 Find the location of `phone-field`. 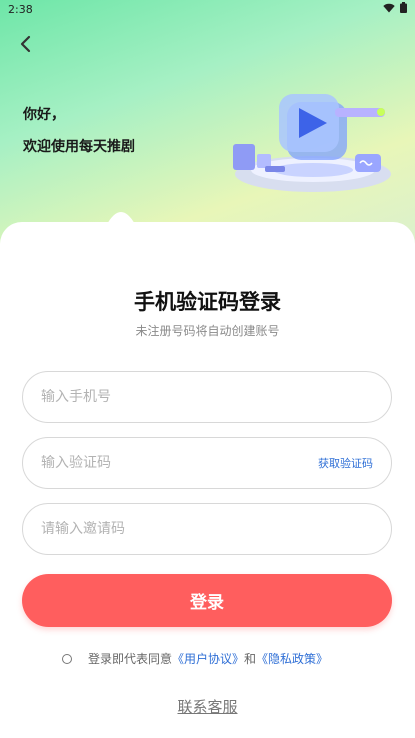

phone-field is located at coordinates (207, 397).